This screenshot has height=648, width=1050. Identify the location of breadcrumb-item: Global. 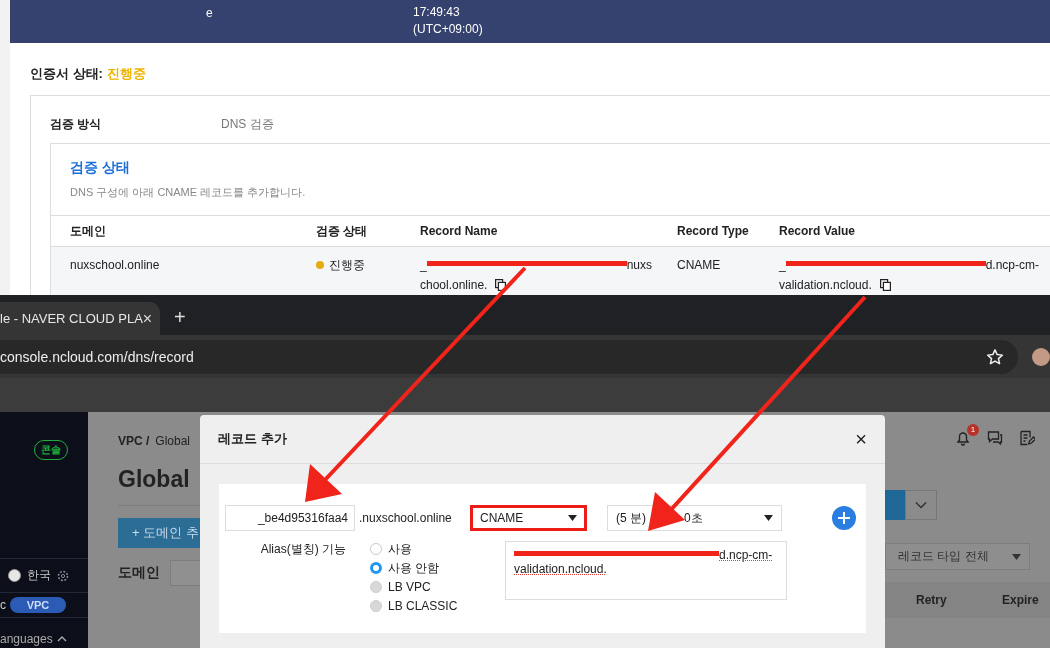
(173, 441).